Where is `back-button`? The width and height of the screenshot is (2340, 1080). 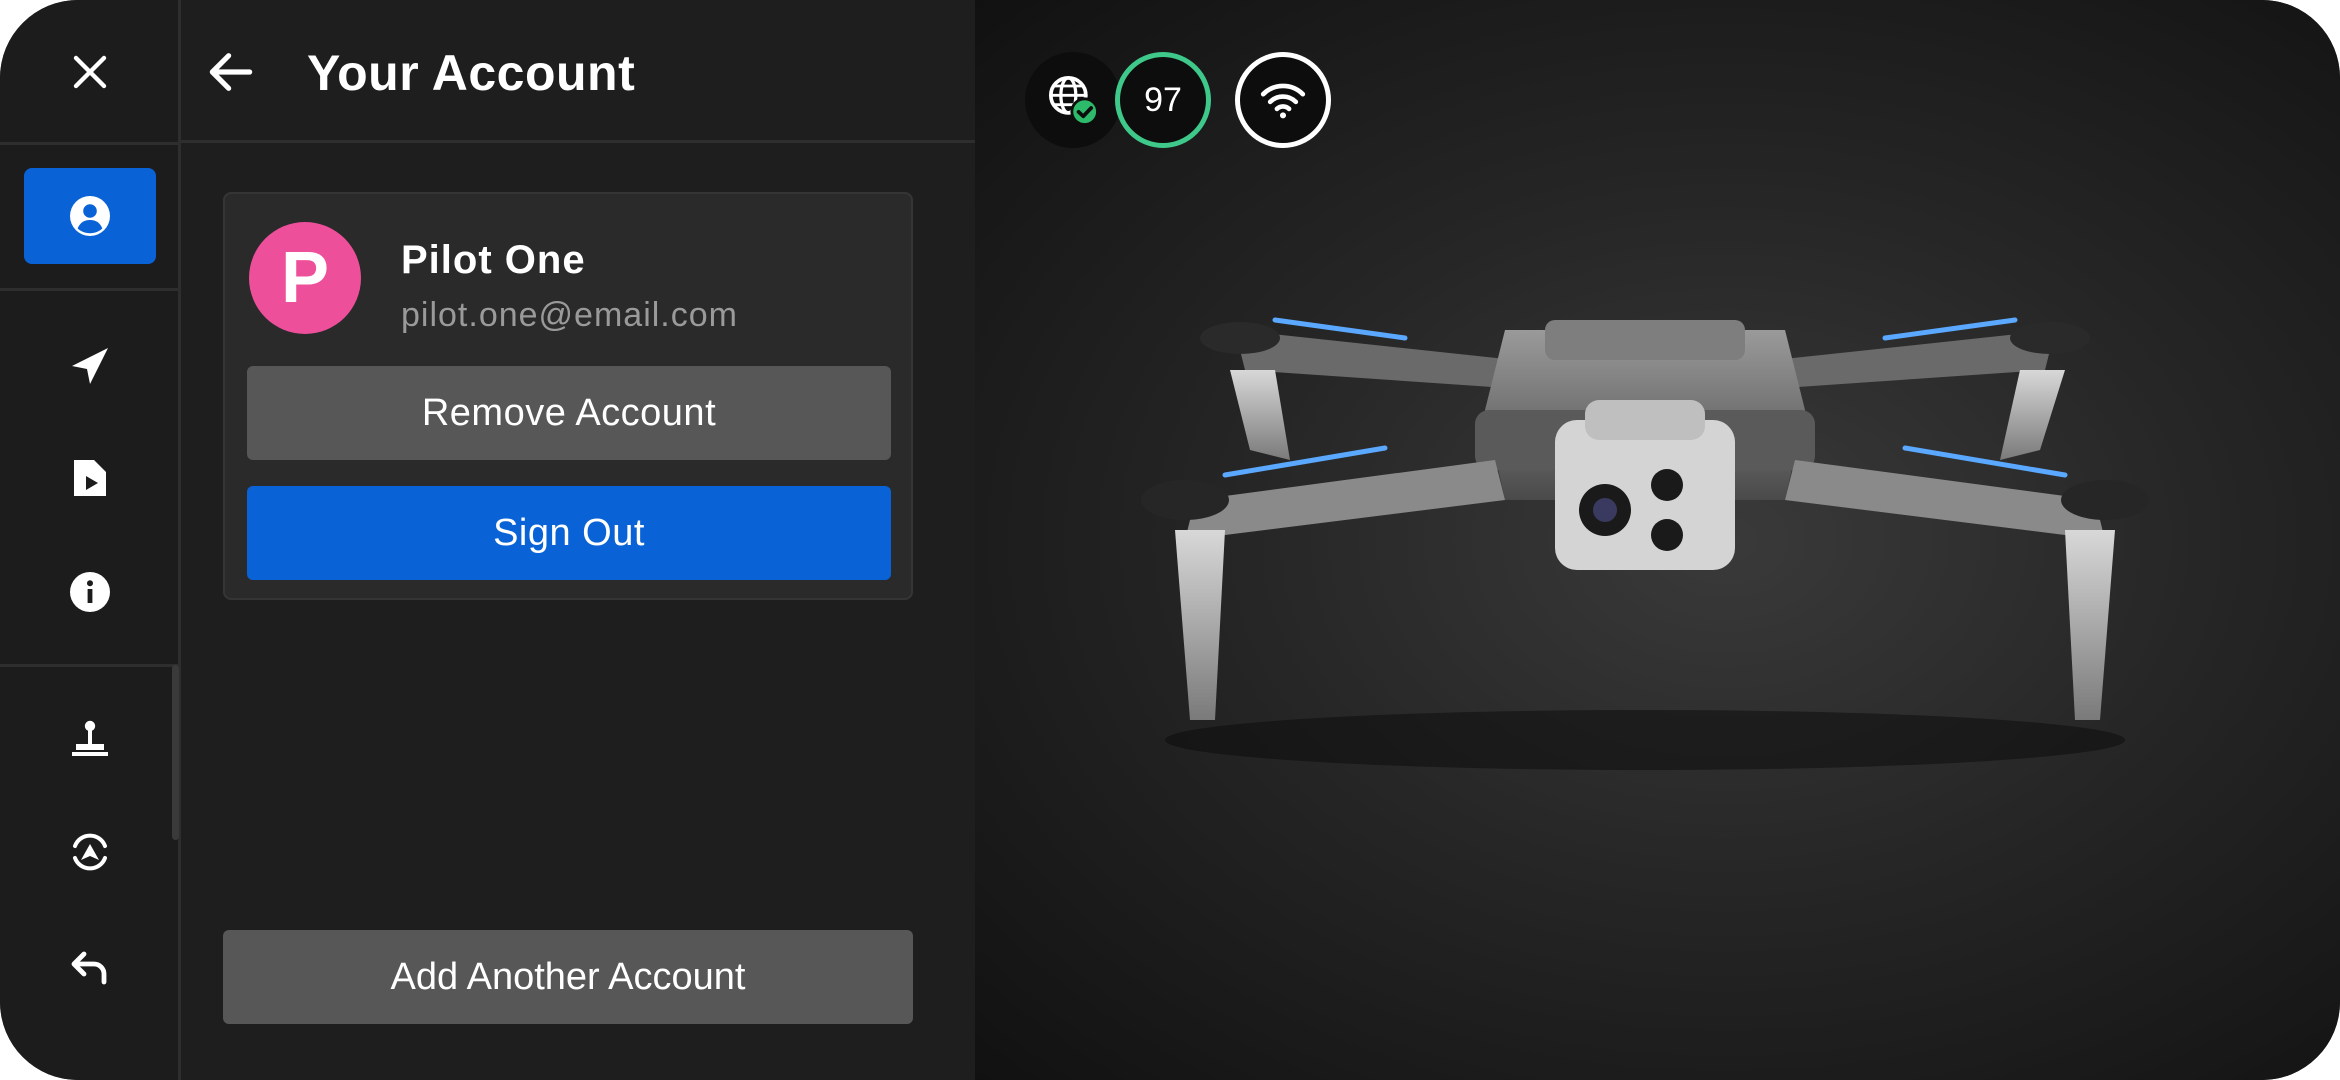
back-button is located at coordinates (231, 72).